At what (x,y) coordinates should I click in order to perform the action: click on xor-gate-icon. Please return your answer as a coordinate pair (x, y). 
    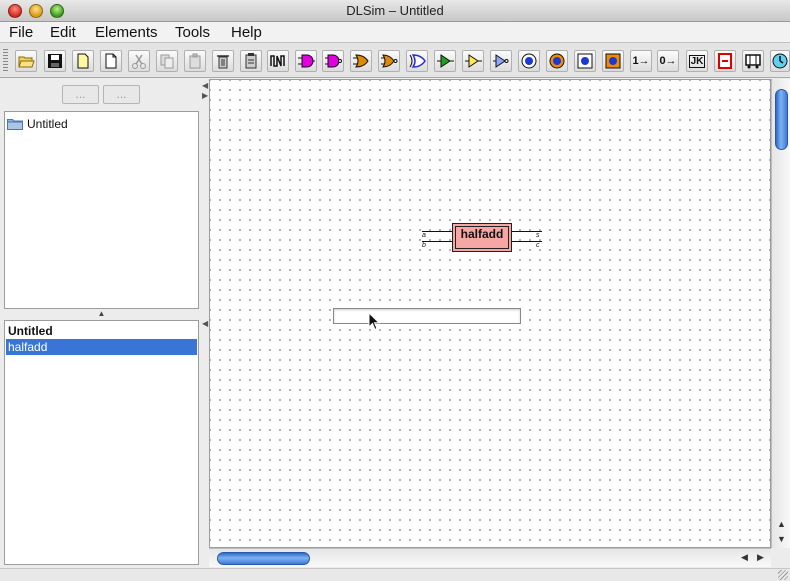
    Looking at the image, I should click on (417, 61).